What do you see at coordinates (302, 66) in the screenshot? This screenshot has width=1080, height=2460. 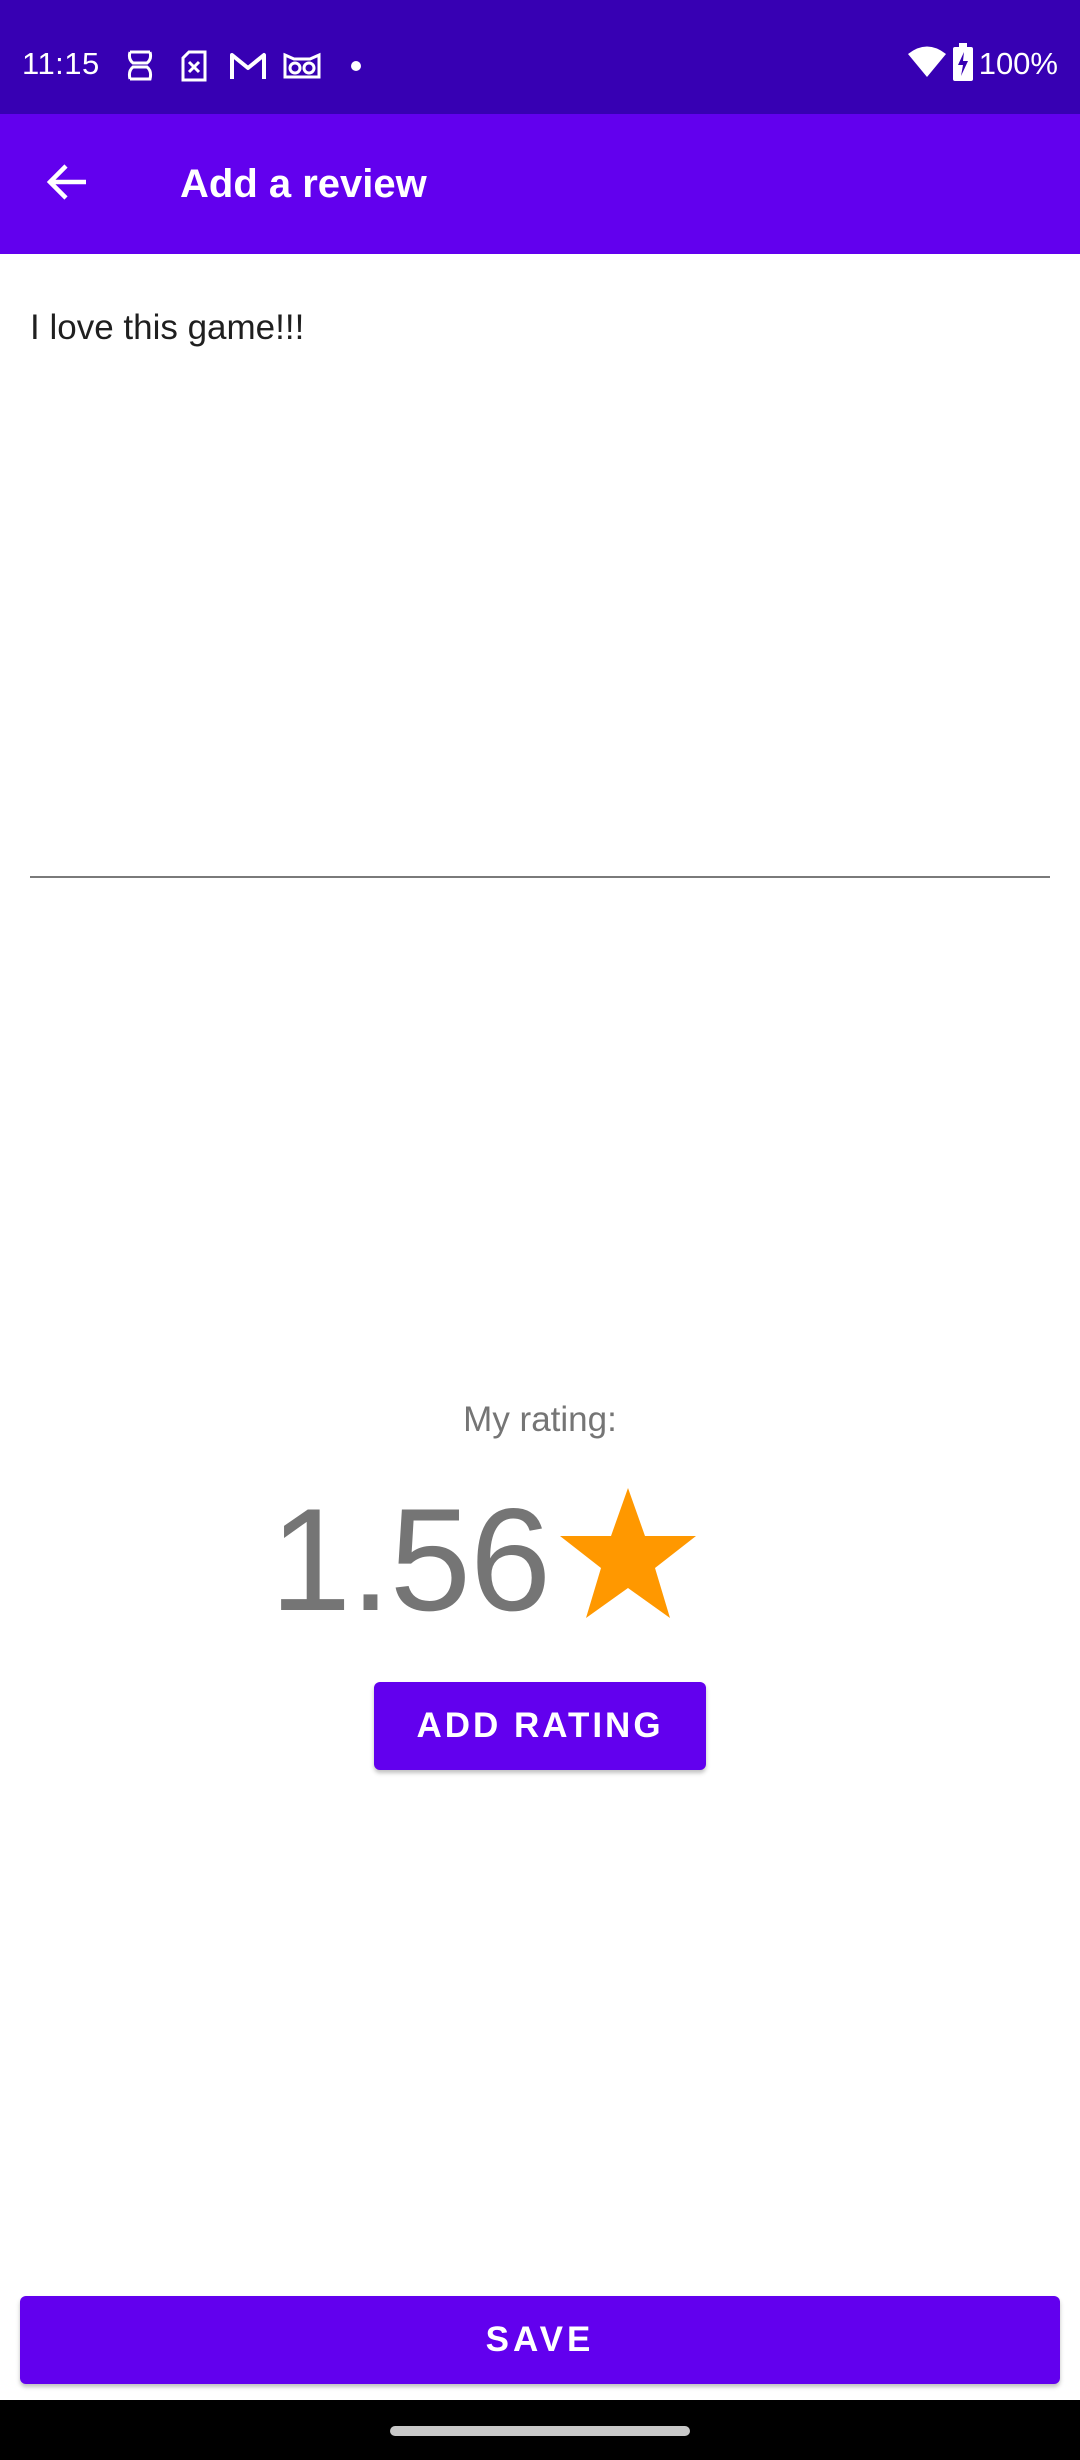 I see `owl-app-icon` at bounding box center [302, 66].